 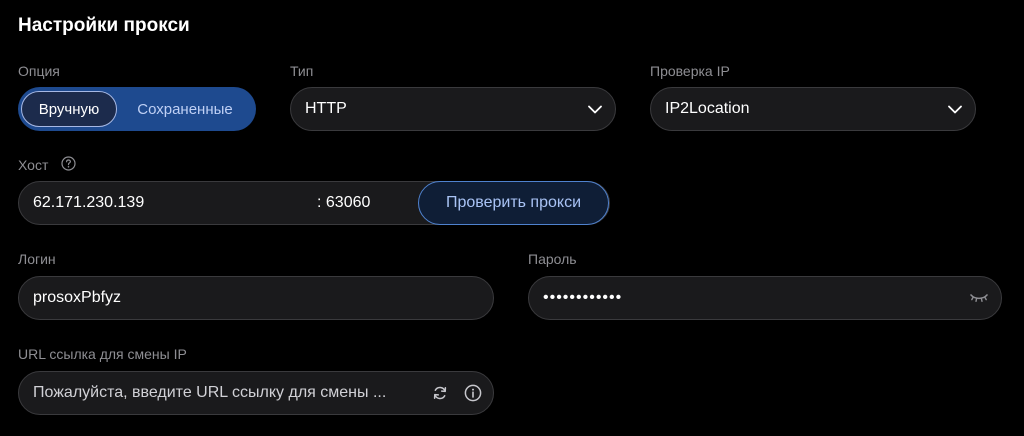 What do you see at coordinates (552, 259) in the screenshot?
I see `password-label: Пароль` at bounding box center [552, 259].